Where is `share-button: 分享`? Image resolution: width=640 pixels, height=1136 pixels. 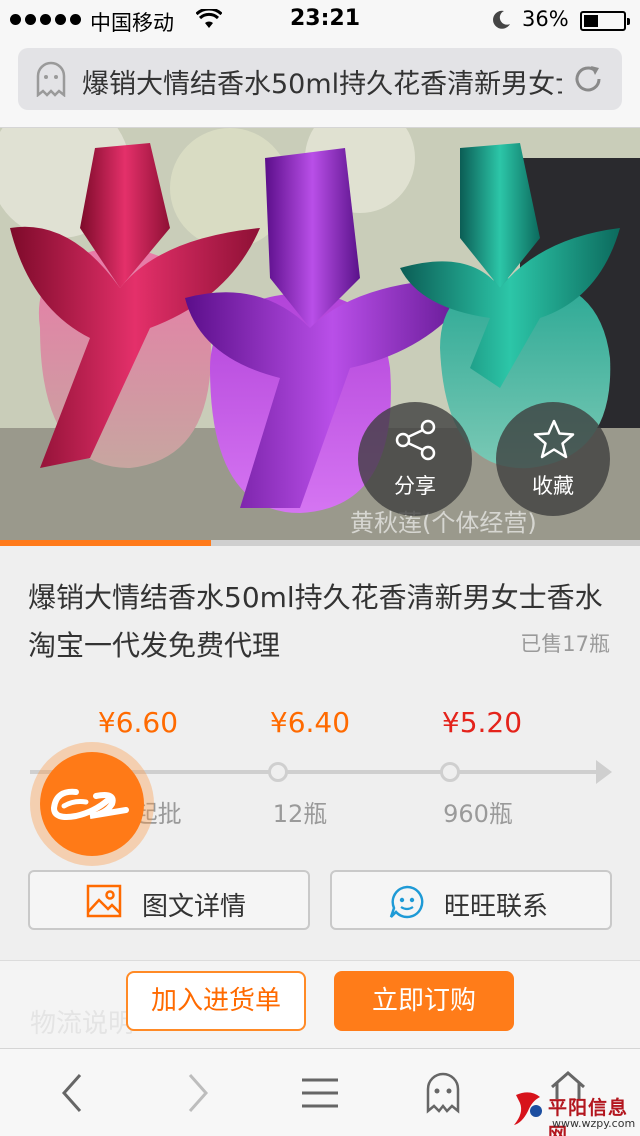
share-button: 分享 is located at coordinates (415, 459).